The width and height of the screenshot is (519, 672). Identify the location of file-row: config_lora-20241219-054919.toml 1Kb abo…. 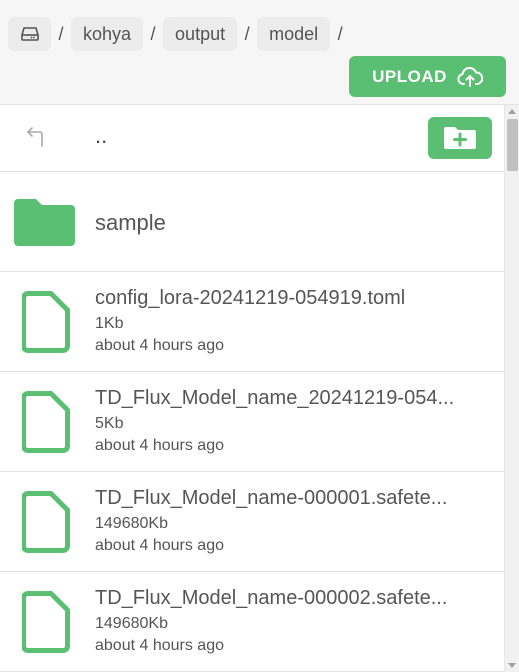
(252, 322).